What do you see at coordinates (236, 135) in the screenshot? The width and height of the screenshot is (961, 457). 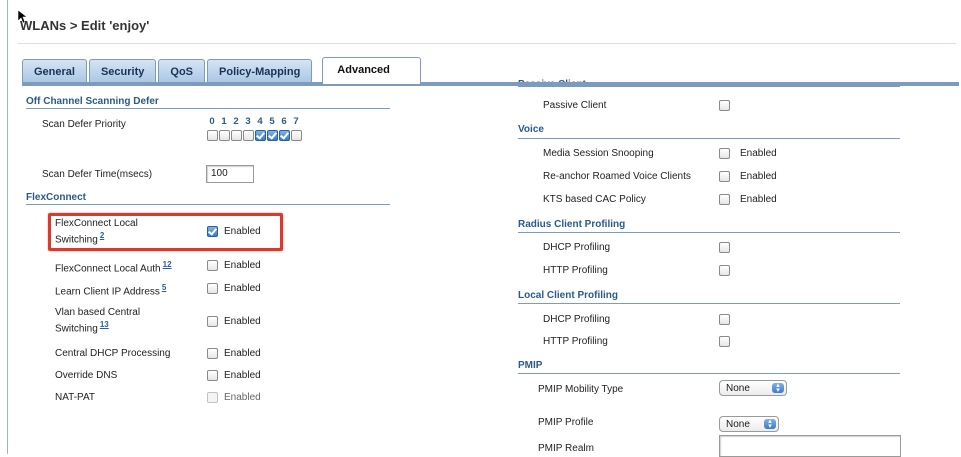 I see `priority-2-checkbox` at bounding box center [236, 135].